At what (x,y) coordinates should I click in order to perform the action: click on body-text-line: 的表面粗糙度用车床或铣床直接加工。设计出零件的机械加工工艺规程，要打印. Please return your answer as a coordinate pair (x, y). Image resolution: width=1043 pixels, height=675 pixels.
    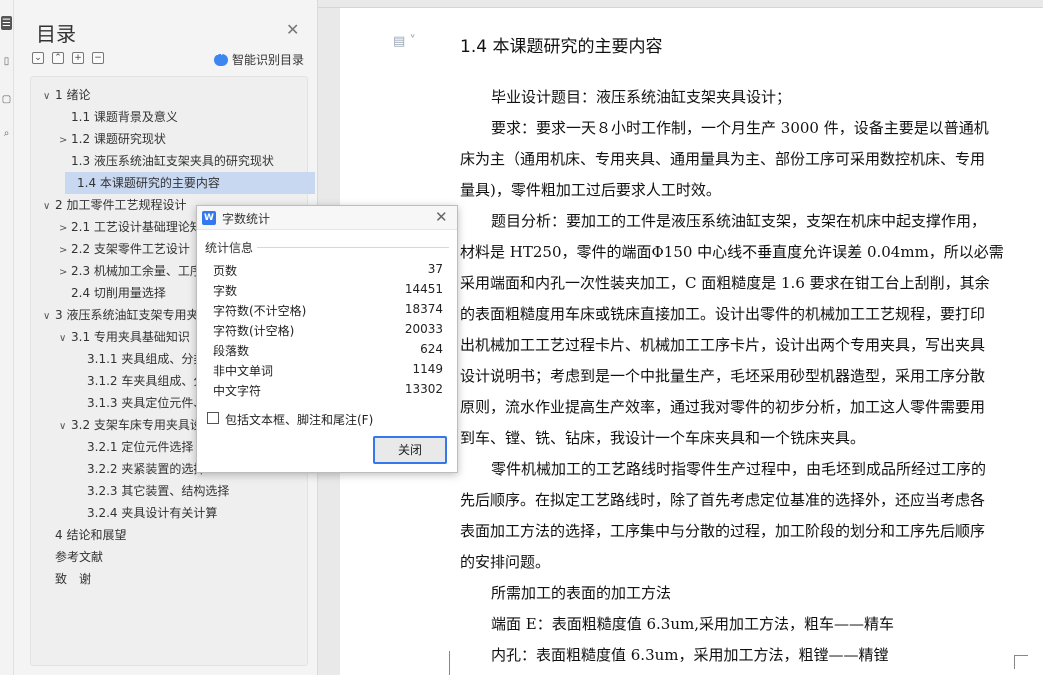
    Looking at the image, I should click on (723, 314).